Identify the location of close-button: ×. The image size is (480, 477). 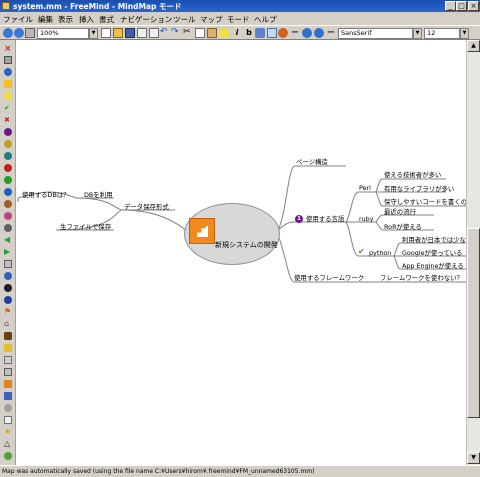
(473, 6).